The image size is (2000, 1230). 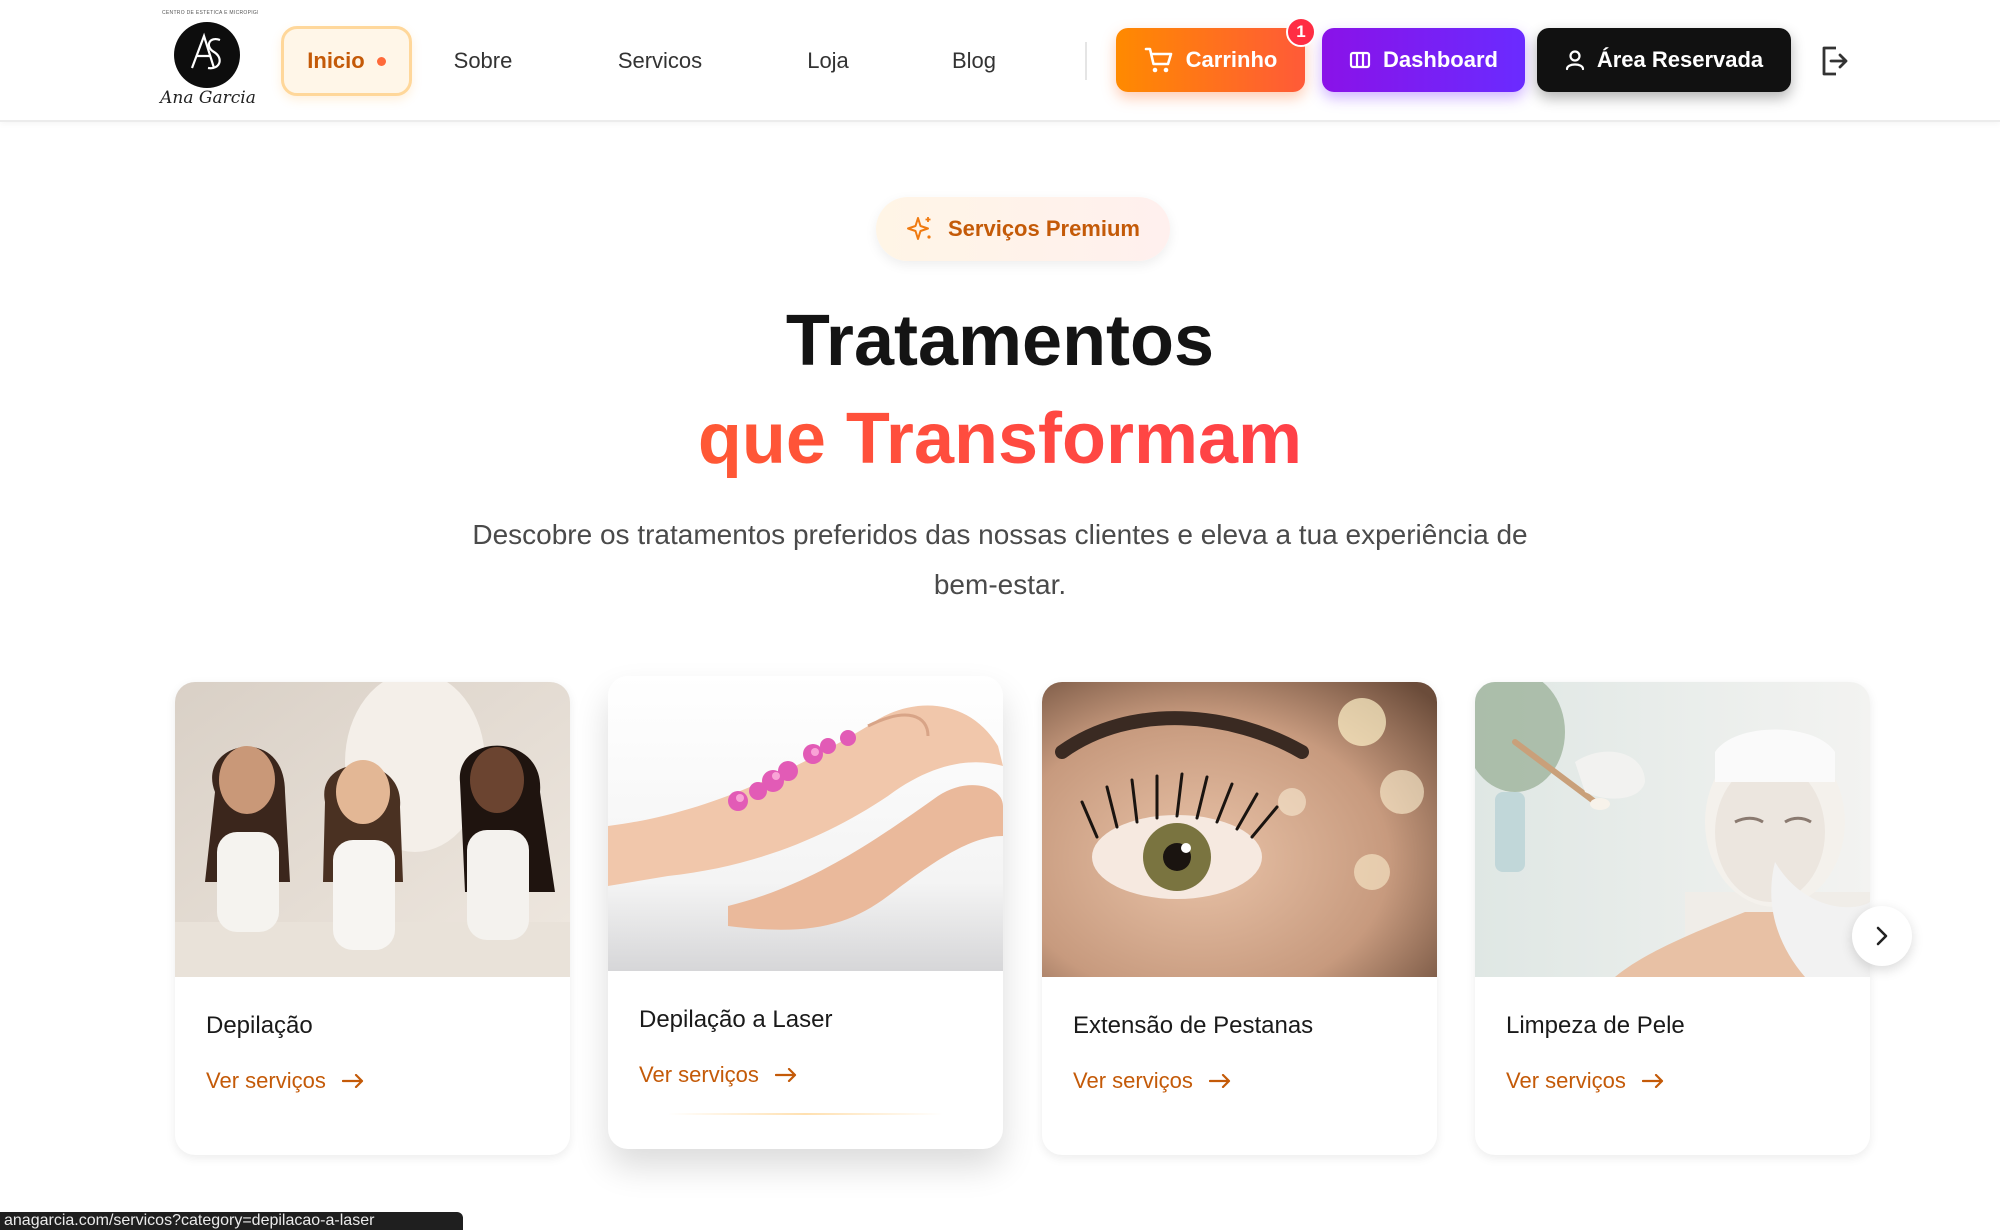 What do you see at coordinates (1672, 829) in the screenshot?
I see `card-image-facial` at bounding box center [1672, 829].